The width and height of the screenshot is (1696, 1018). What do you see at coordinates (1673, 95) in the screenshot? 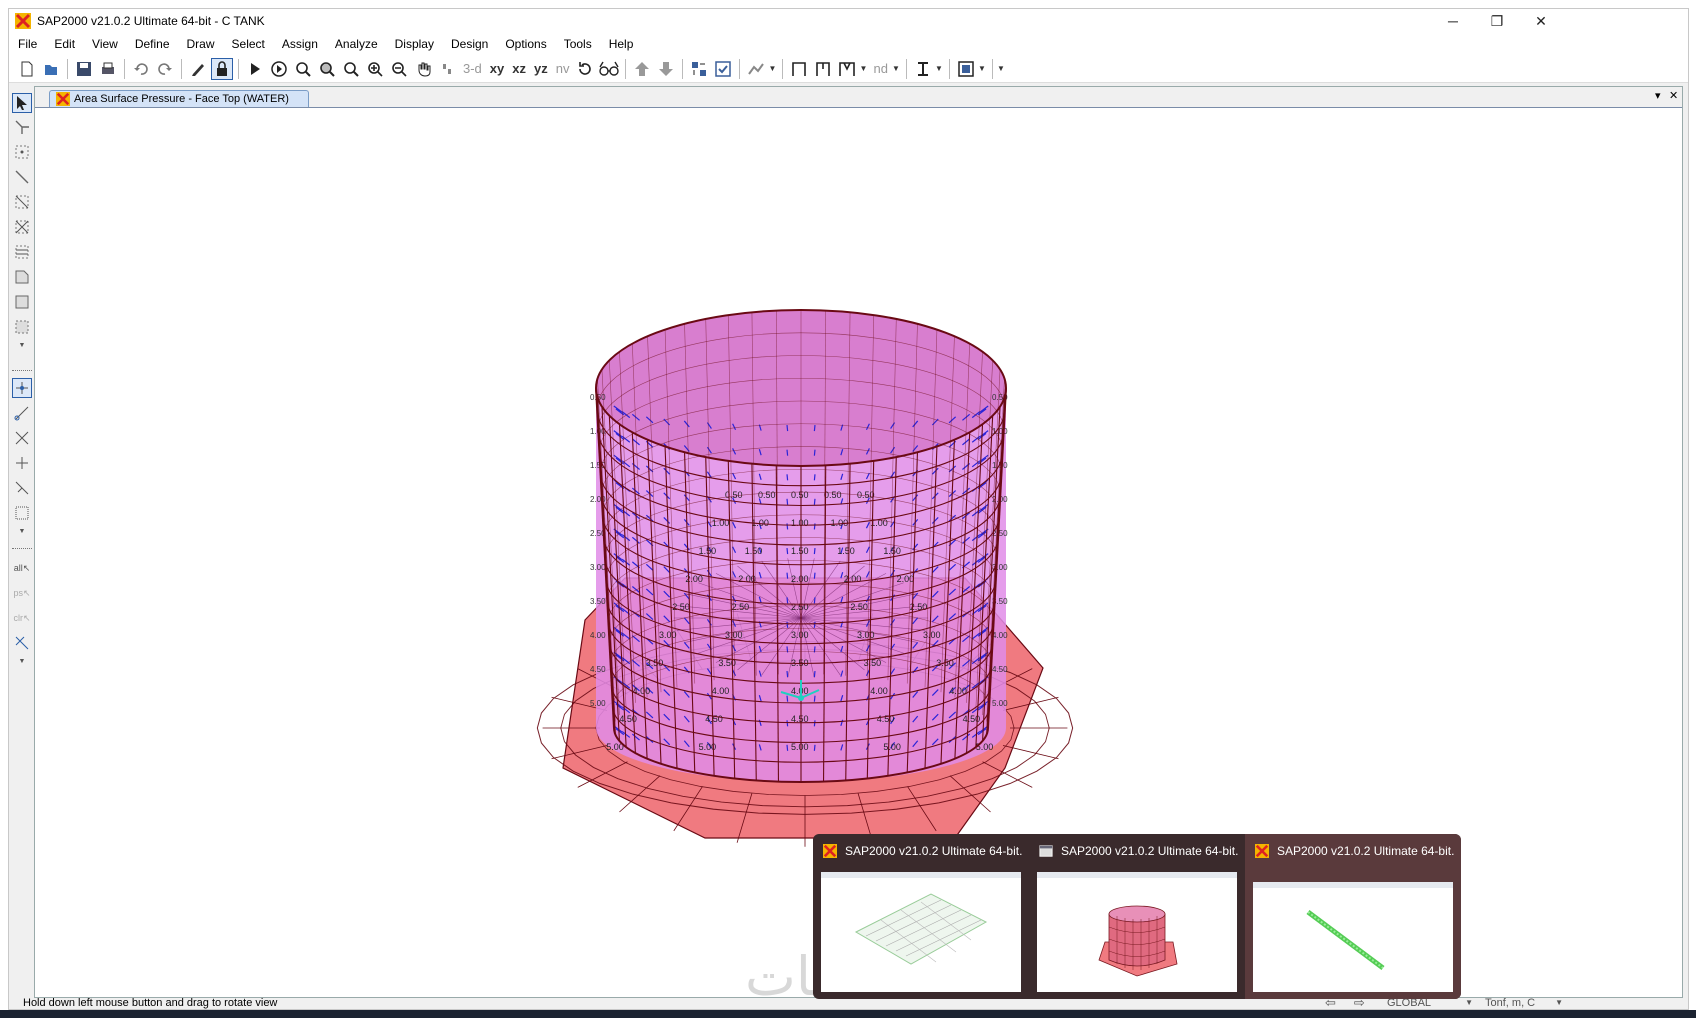
I see `close-window-button: ✕` at bounding box center [1673, 95].